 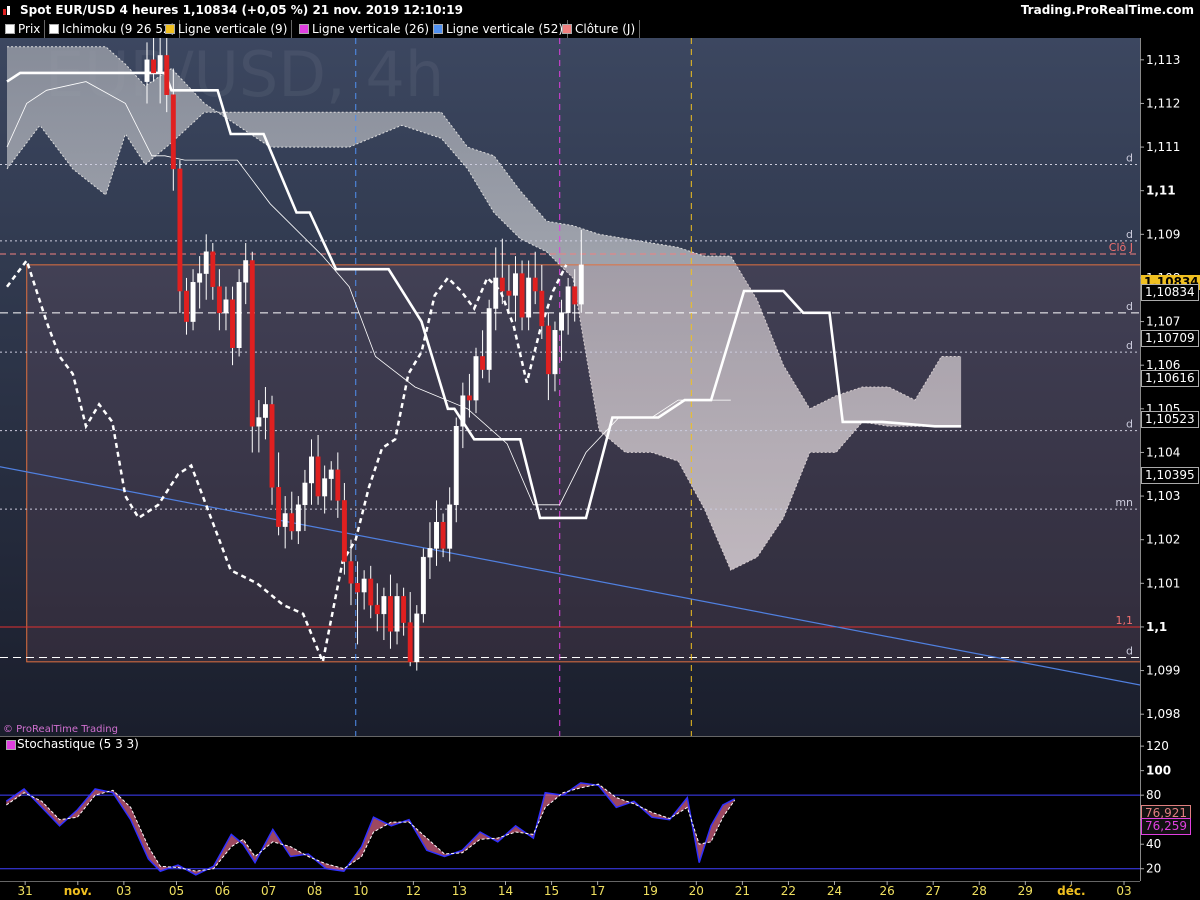 I want to click on price-tag: 1,10395, so click(x=1170, y=475).